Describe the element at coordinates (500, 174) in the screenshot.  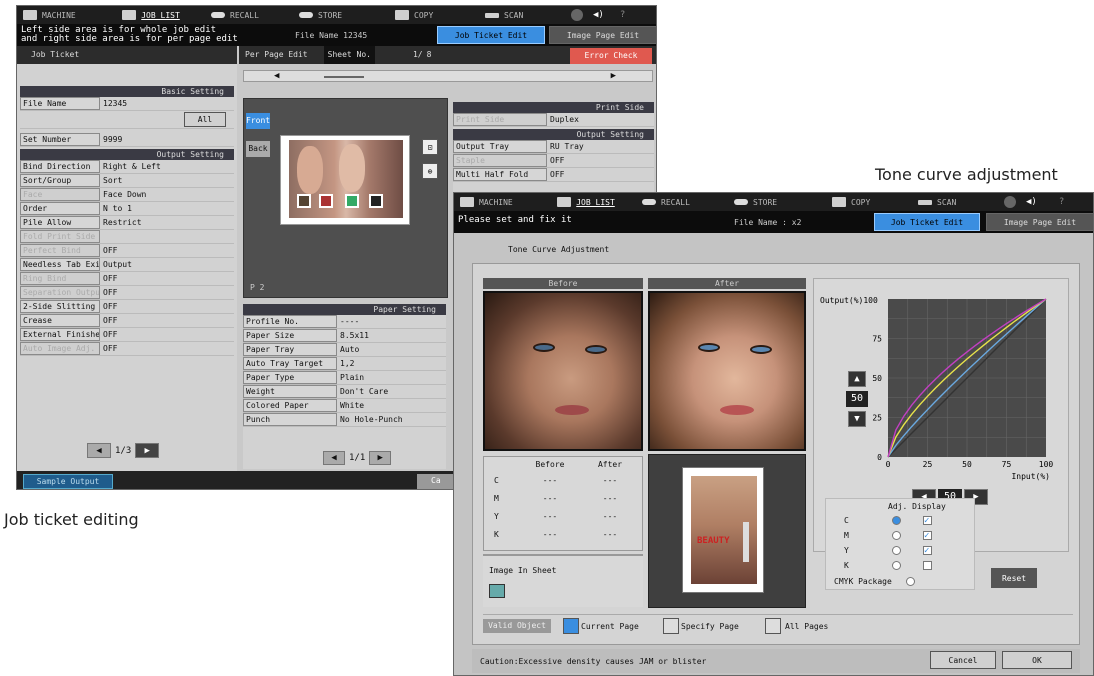
I see `output-setting-button: Multi Half Fold` at that location.